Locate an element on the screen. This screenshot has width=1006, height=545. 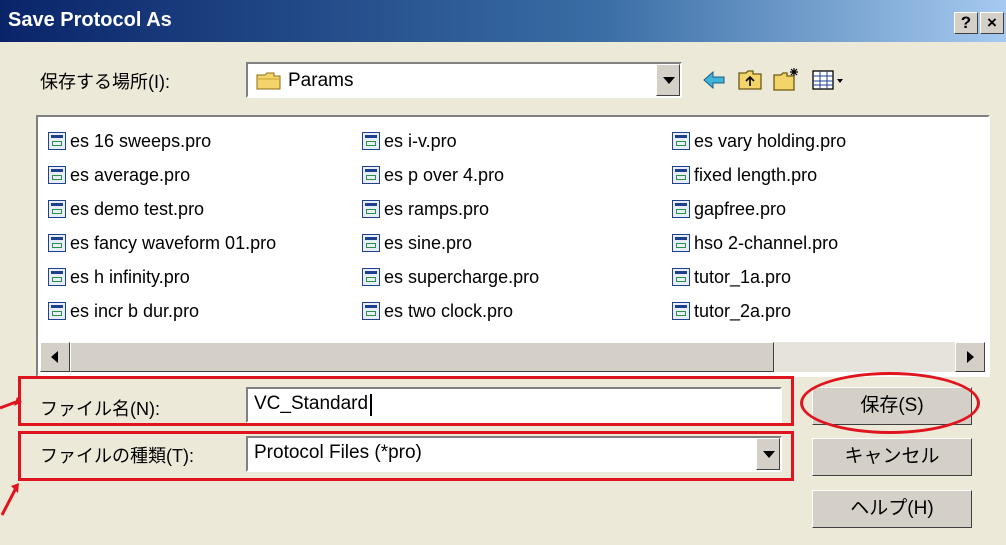
list-item: fixed length.pro is located at coordinates (744, 175).